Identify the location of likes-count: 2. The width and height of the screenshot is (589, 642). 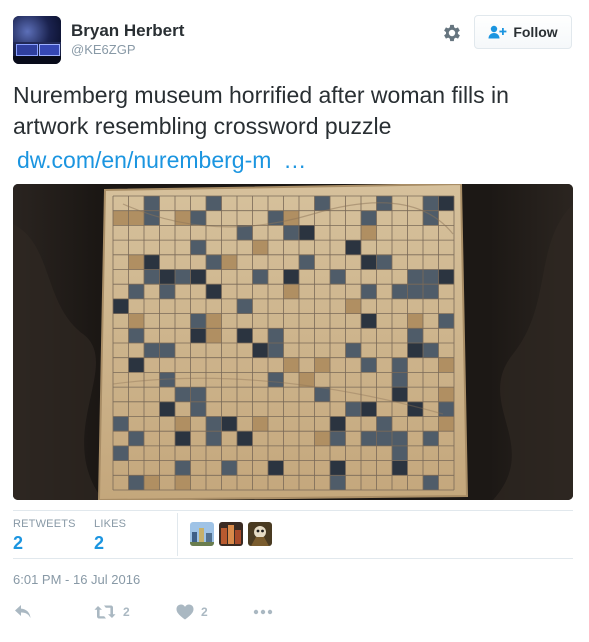
(99, 543).